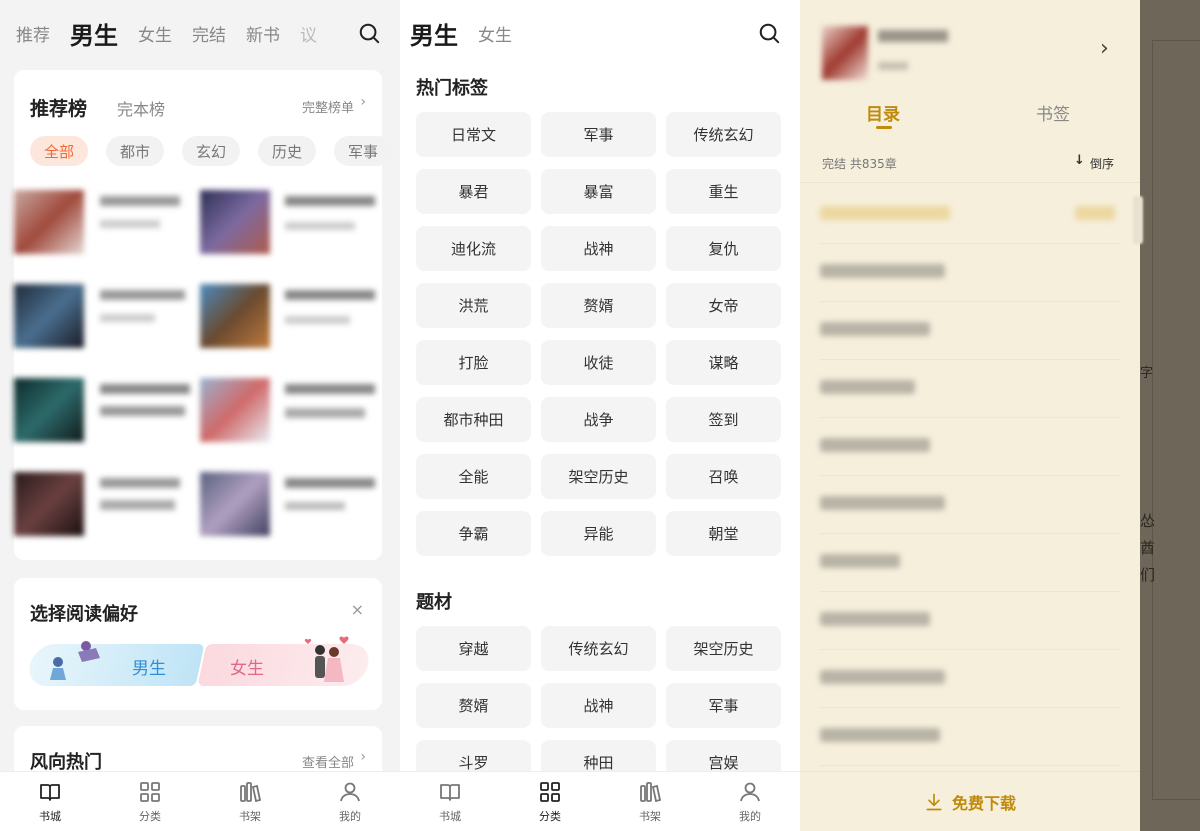 Image resolution: width=1200 pixels, height=831 pixels. What do you see at coordinates (59, 151) in the screenshot?
I see `pill-all: 全部` at bounding box center [59, 151].